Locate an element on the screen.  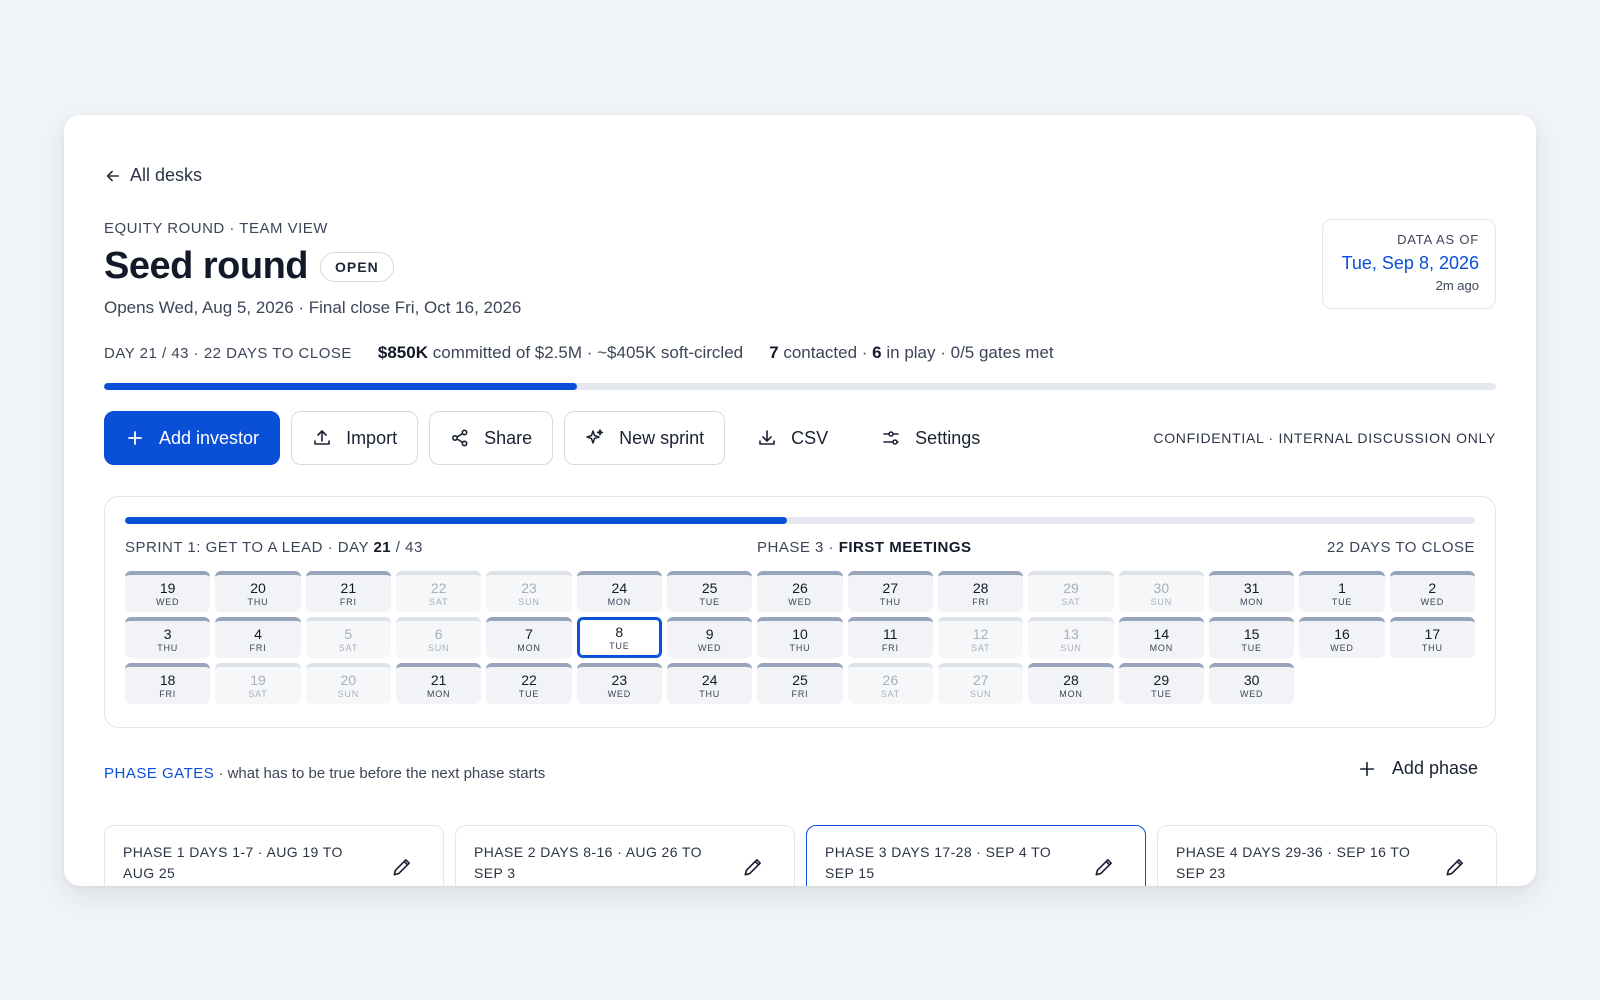
raise-progress-fill is located at coordinates (341, 386).